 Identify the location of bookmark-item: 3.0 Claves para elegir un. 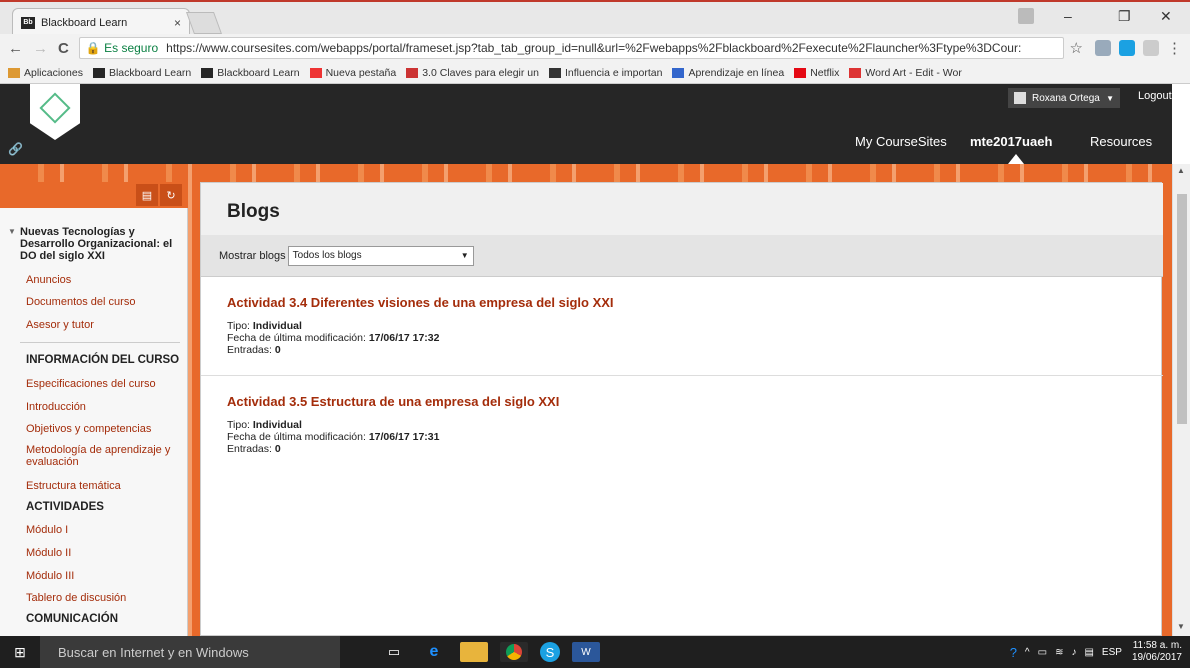
(472, 73).